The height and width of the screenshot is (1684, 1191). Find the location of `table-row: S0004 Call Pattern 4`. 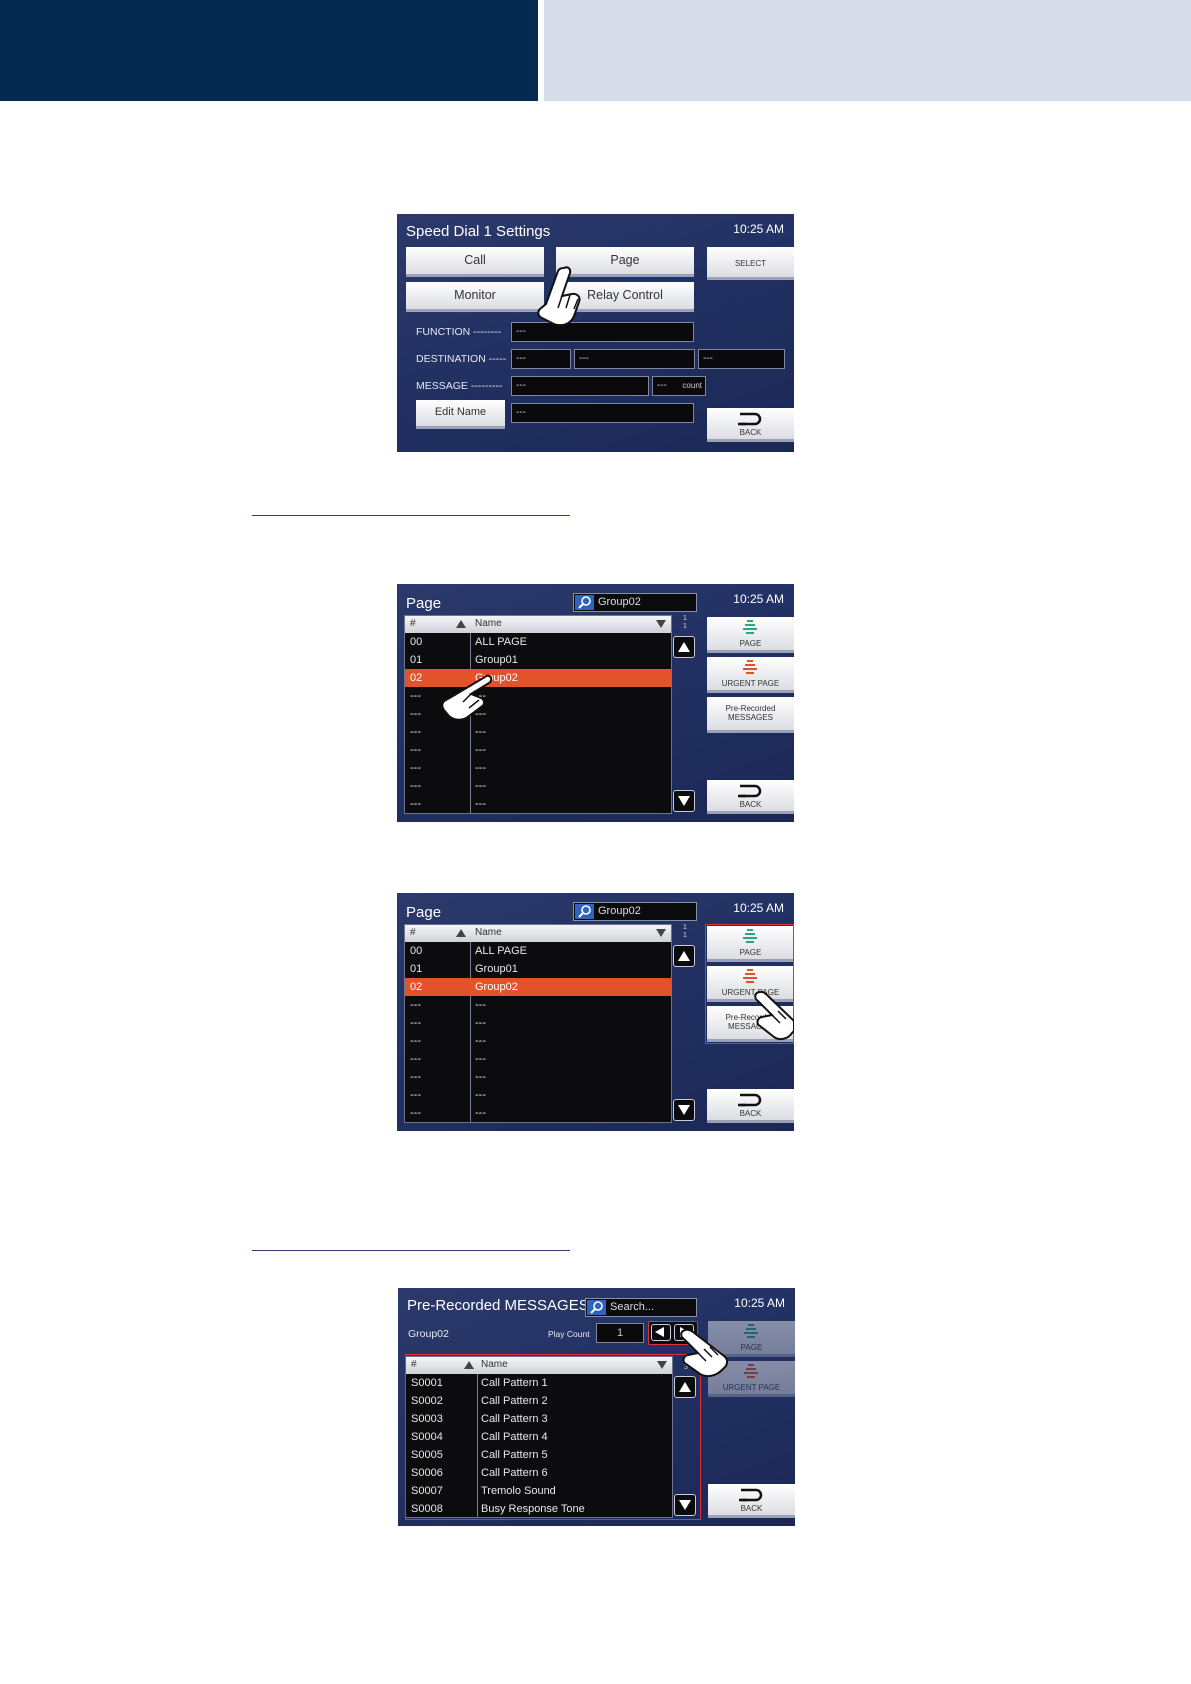

table-row: S0004 Call Pattern 4 is located at coordinates (539, 1437).